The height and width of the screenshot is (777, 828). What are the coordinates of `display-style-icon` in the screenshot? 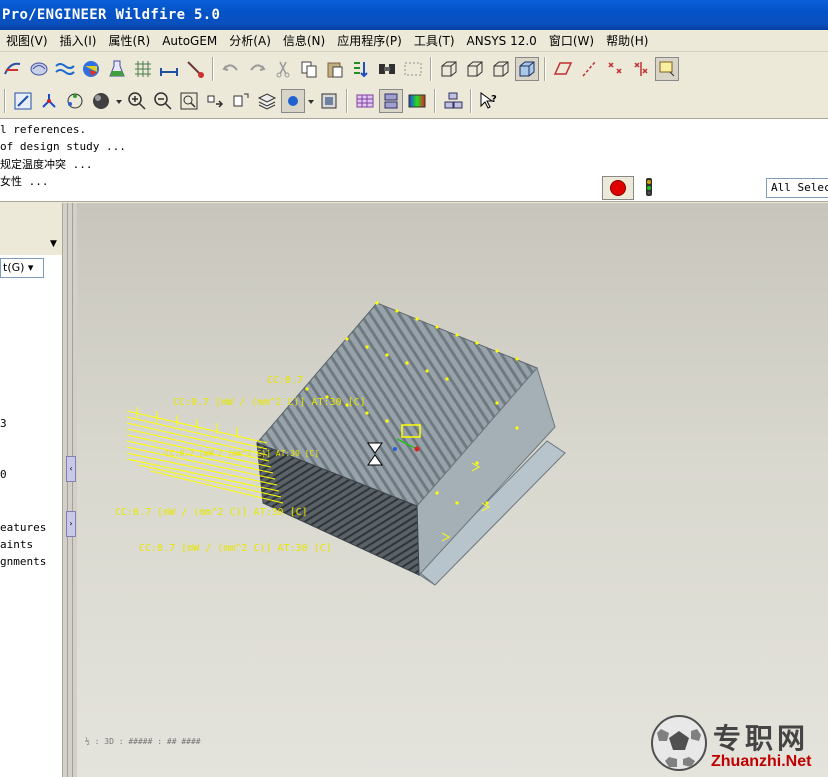 It's located at (293, 101).